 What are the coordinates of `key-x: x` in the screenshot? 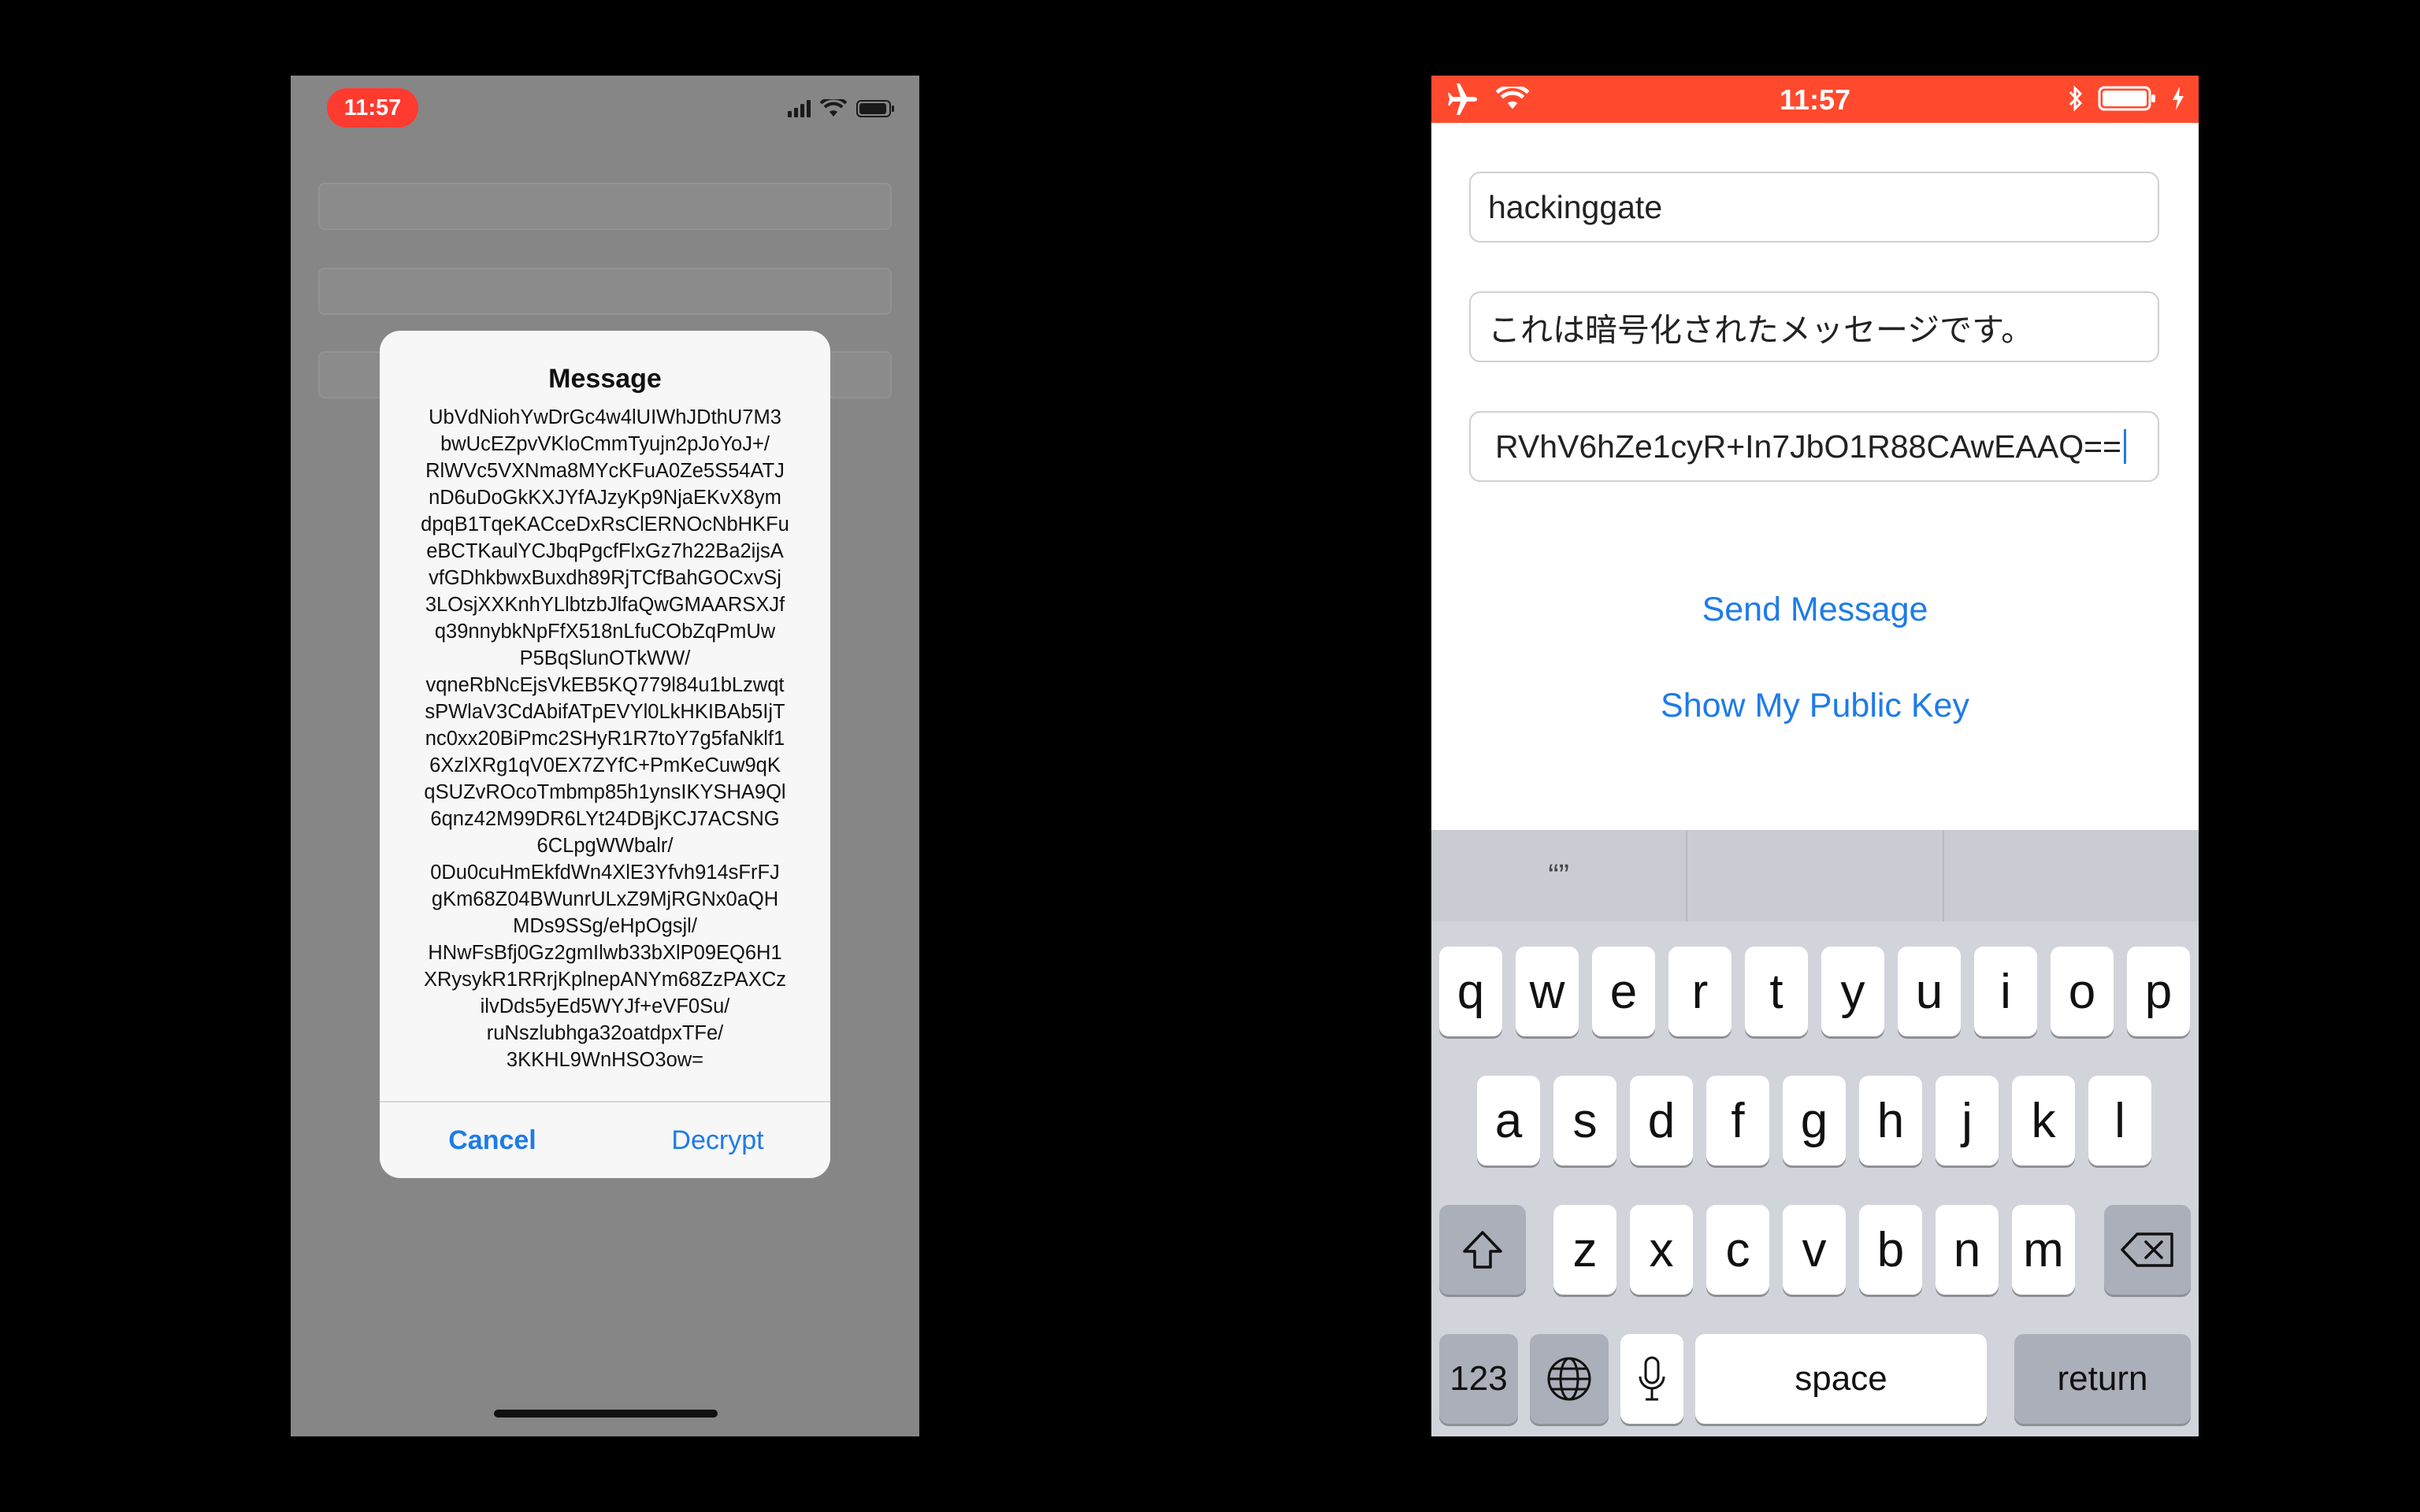 It's located at (1661, 1250).